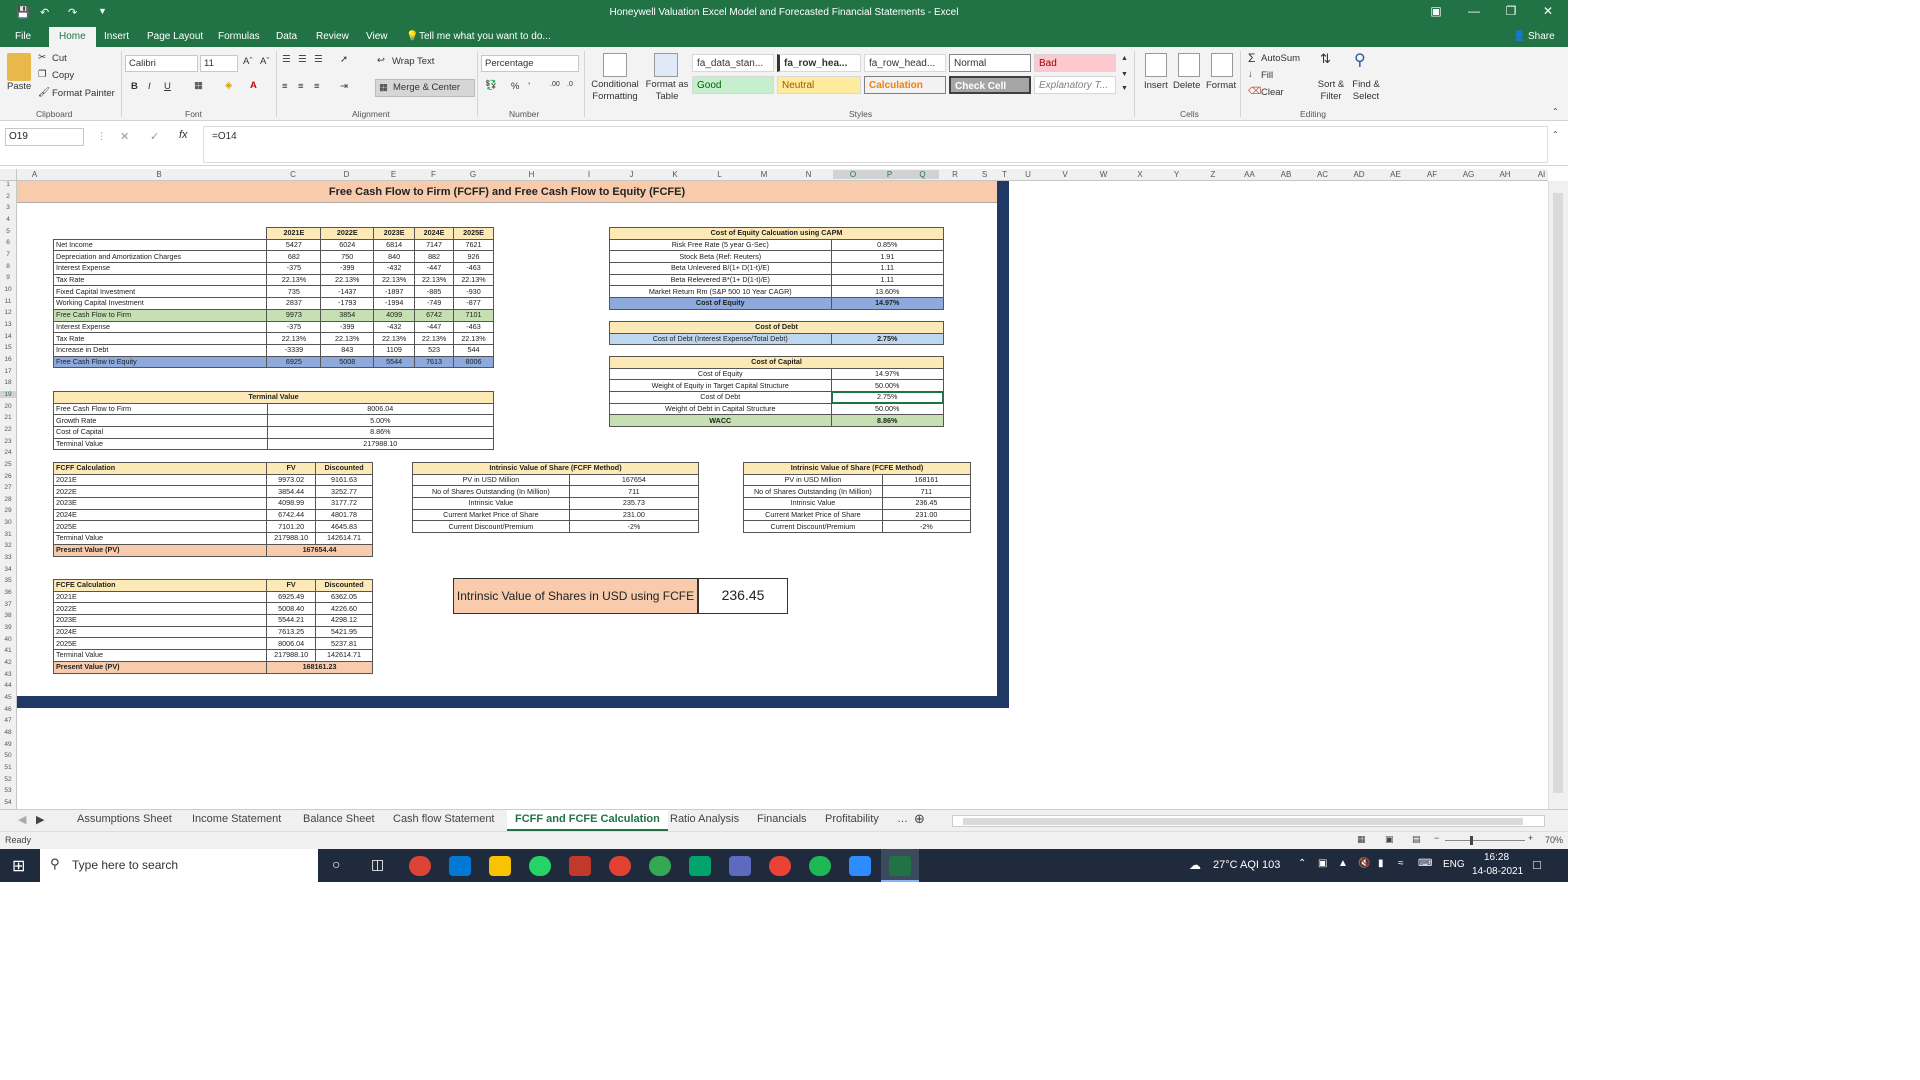 The width and height of the screenshot is (1920, 1080). Describe the element at coordinates (704, 819) in the screenshot. I see `sheet-tab-ratio-analysis: Ratio Analysis` at that location.